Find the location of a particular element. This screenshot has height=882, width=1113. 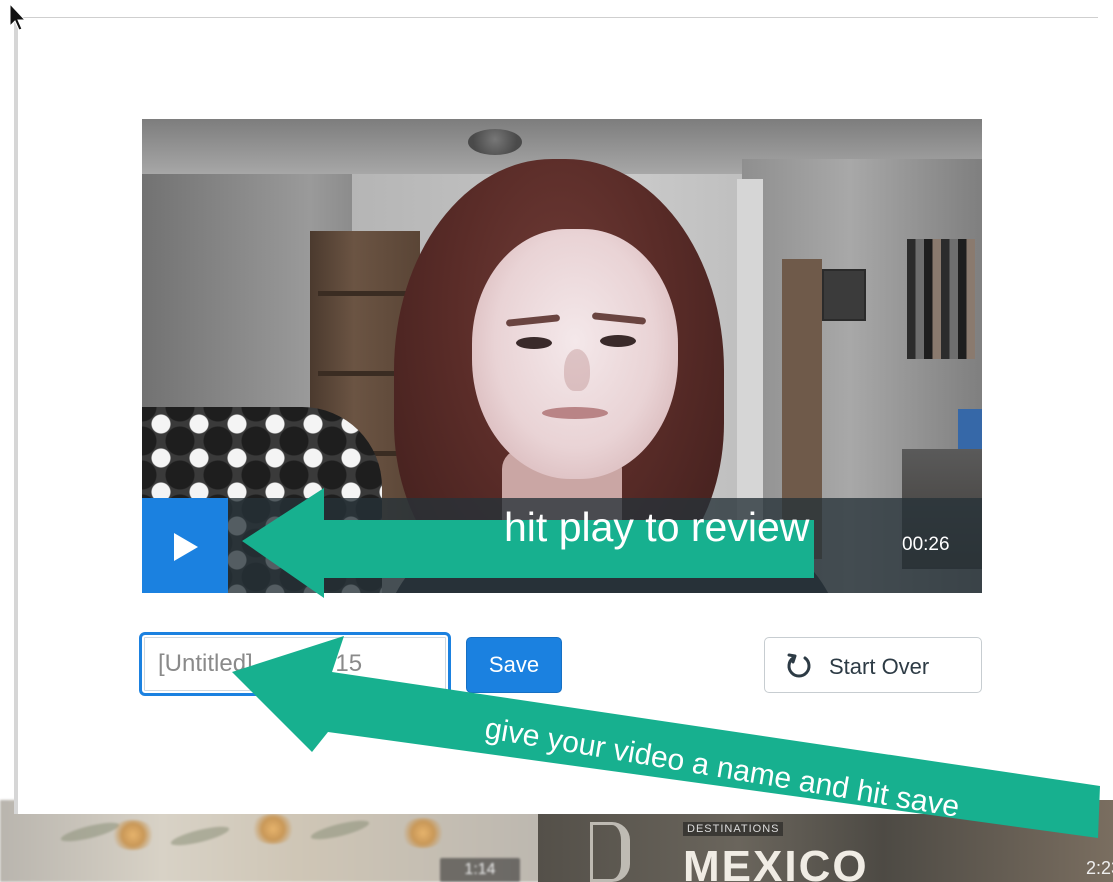

mouse-cursor-icon is located at coordinates (18, 16).